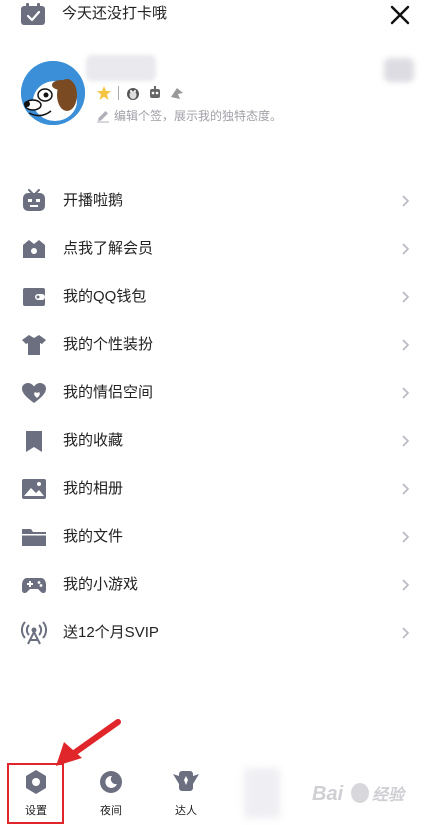 Image resolution: width=430 pixels, height=825 pixels. What do you see at coordinates (215, 585) in the screenshot?
I see `menu-item-minigames: 我的小游戏` at bounding box center [215, 585].